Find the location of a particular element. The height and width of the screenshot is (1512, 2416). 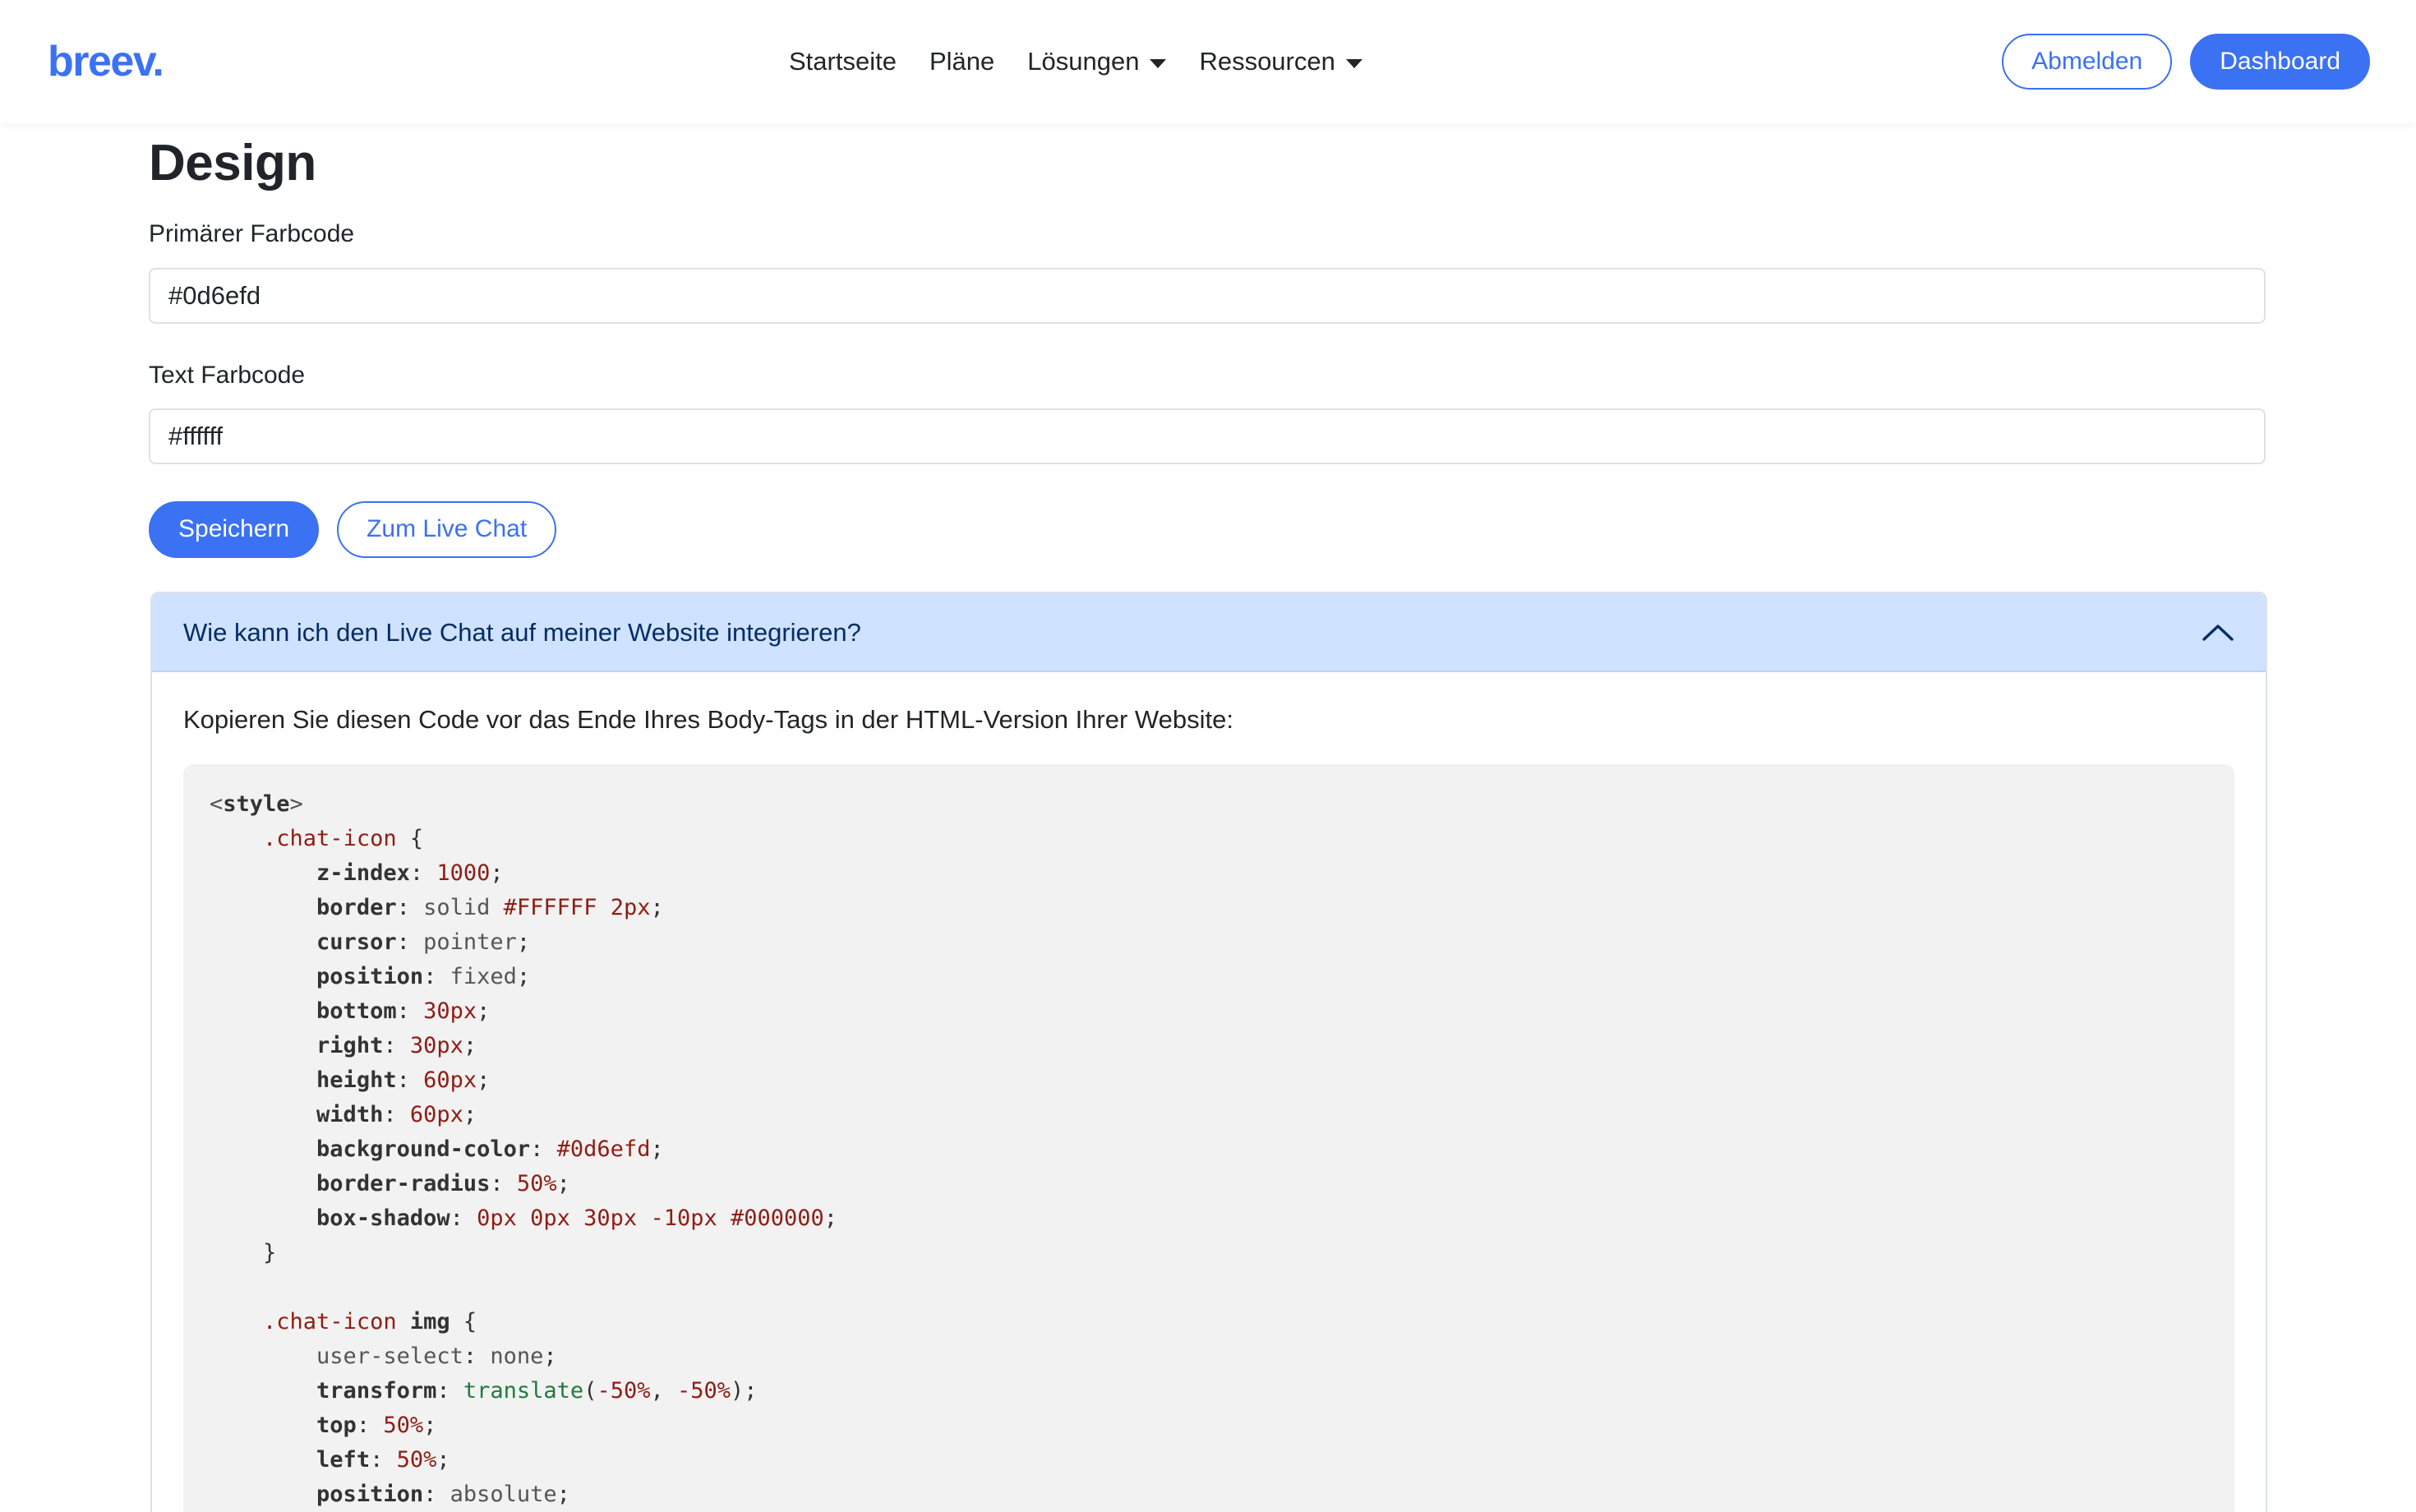

code-token: border is located at coordinates (356, 908).